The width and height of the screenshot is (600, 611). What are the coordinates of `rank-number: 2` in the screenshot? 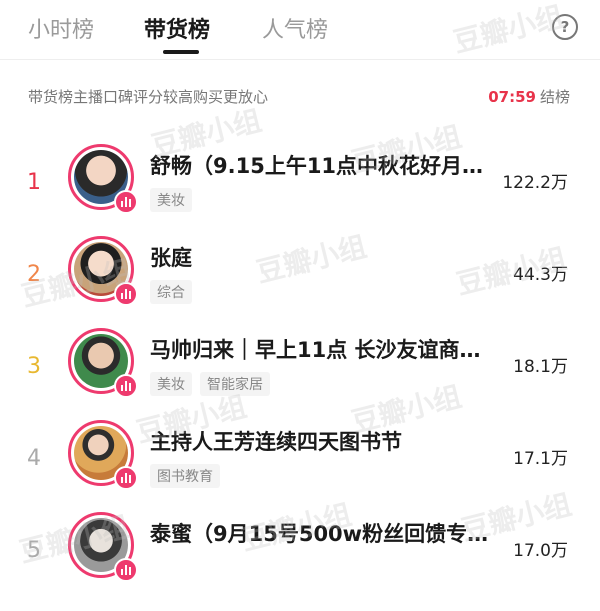 It's located at (34, 274).